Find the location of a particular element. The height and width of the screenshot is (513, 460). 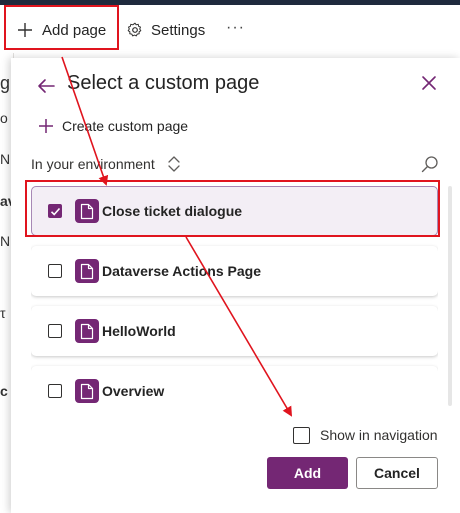

list-scrollbar is located at coordinates (450, 296).